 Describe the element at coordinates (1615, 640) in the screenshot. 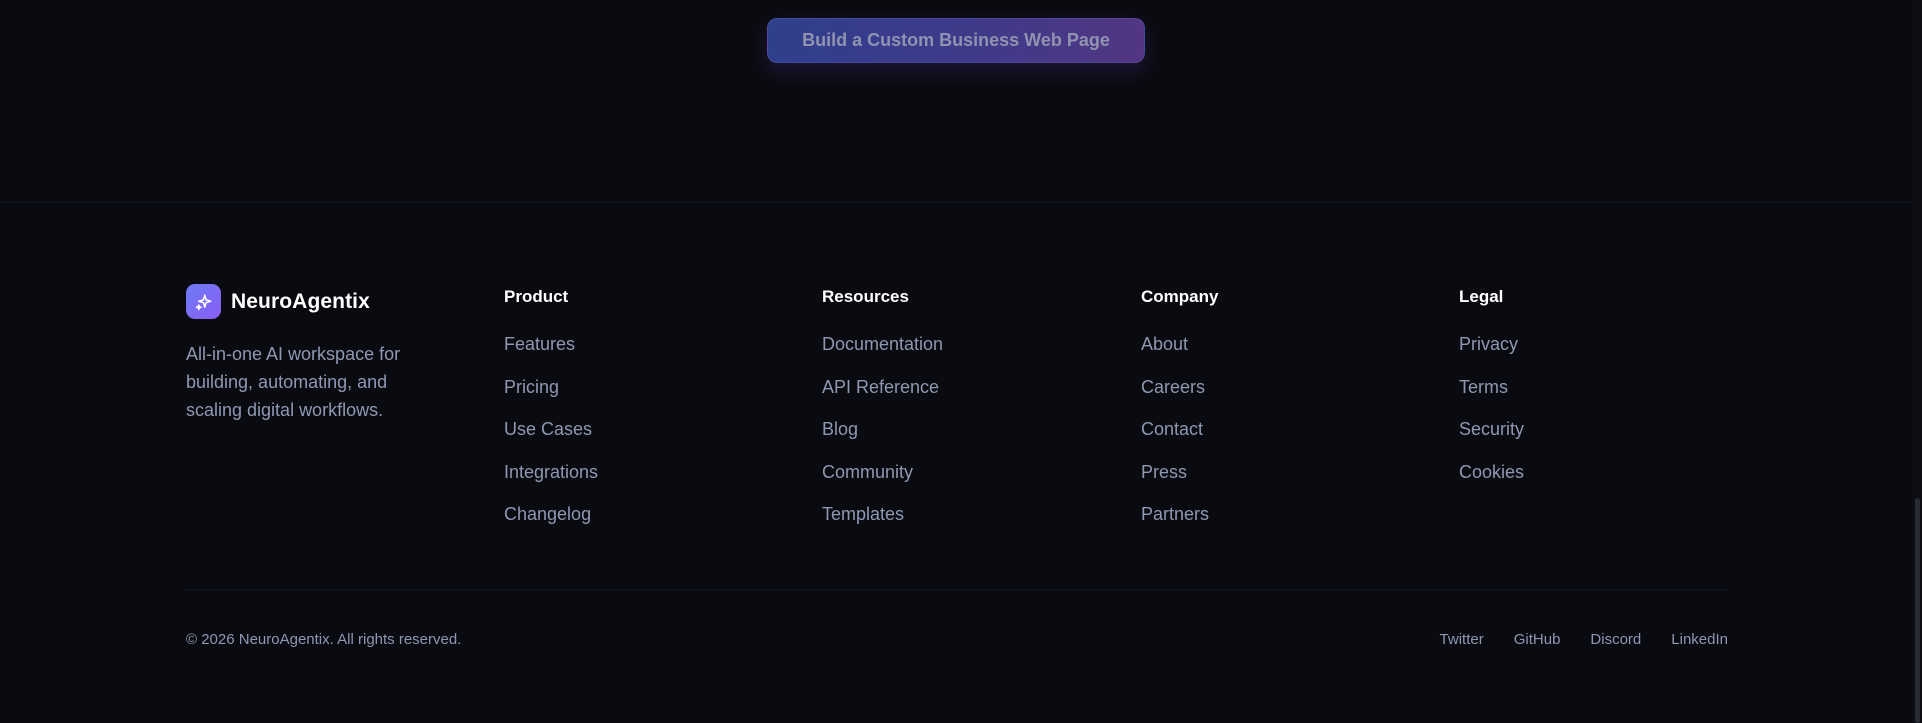

I see `social-link-discord: Discord` at that location.